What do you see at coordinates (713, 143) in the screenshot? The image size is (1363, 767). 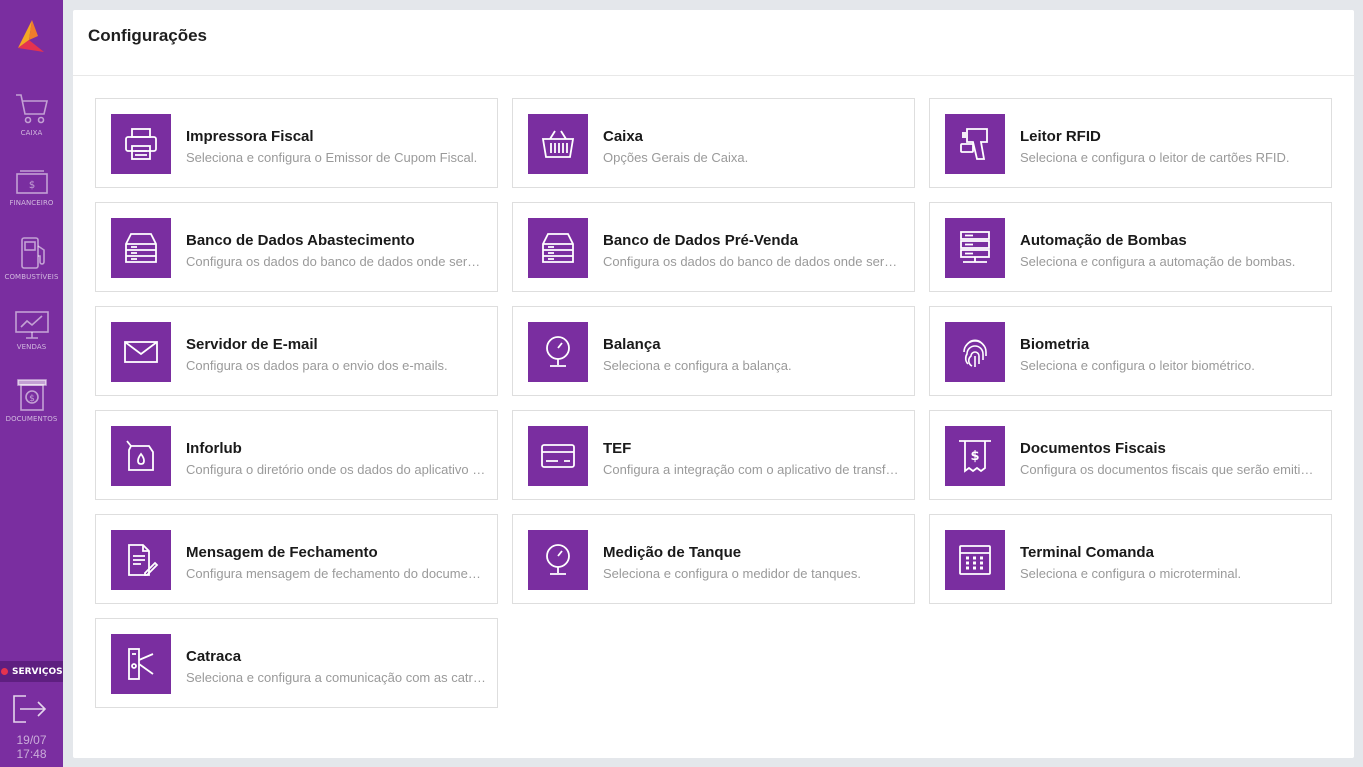 I see `card-caixa: Caixa Opções Gerais de Caixa.` at bounding box center [713, 143].